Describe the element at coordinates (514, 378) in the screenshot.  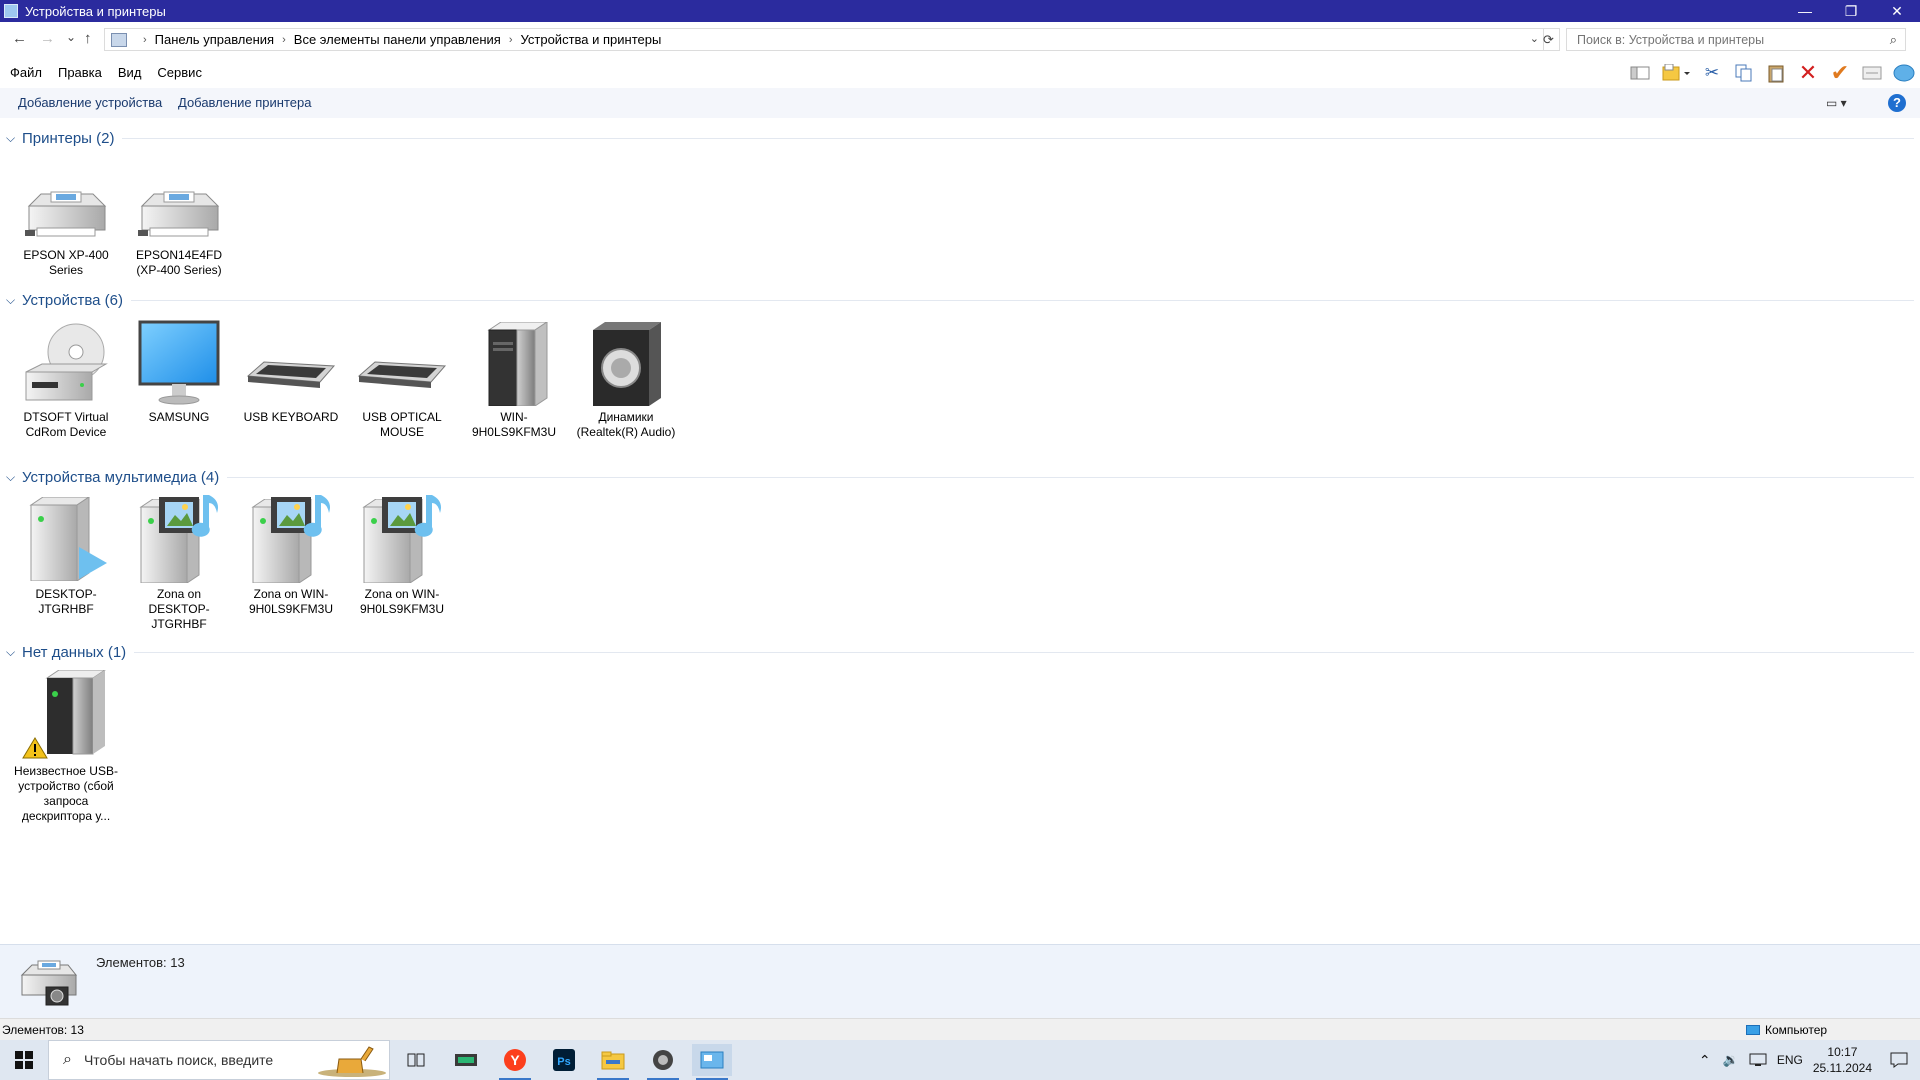
I see `device-item: WIN-9H0LS9KFM3U` at that location.